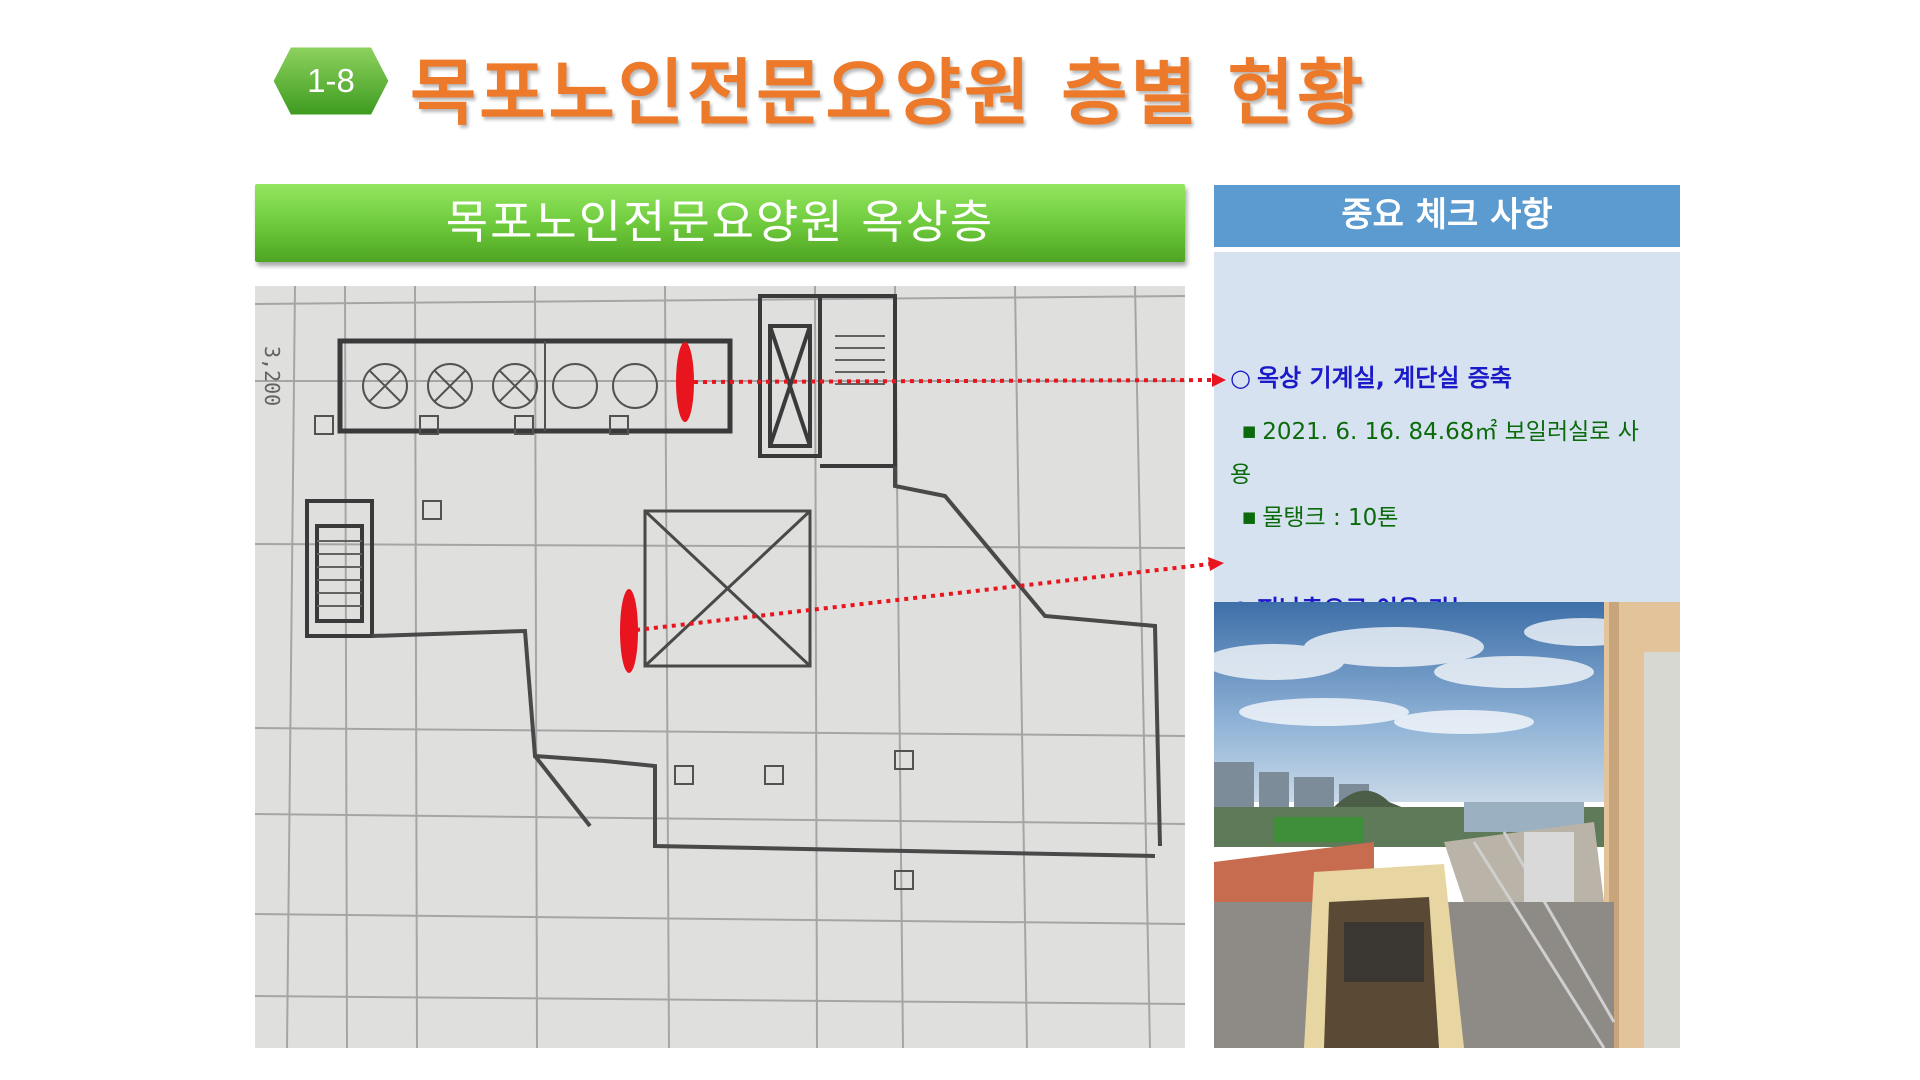 The image size is (1920, 1080). I want to click on arrow-to-mechanical-room-note, so click(953, 381).